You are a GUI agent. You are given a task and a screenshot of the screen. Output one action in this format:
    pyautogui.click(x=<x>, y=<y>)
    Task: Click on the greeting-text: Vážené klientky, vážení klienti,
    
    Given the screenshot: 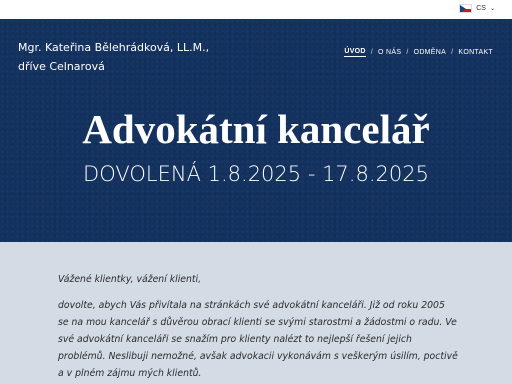 What is the action you would take?
    pyautogui.click(x=130, y=279)
    